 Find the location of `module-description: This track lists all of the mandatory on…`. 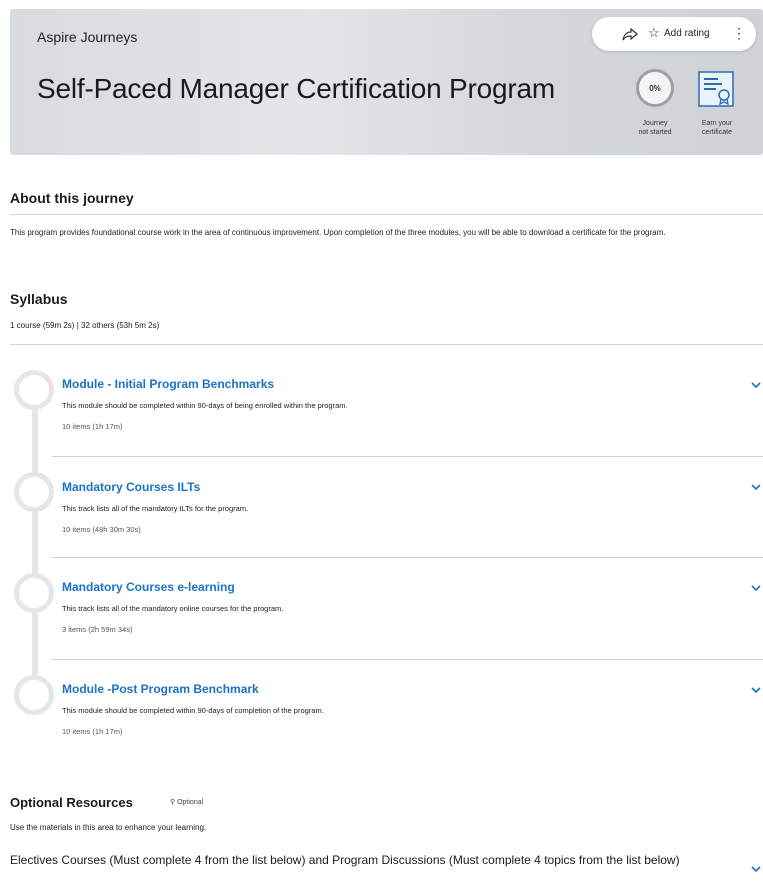

module-description: This track lists all of the mandatory on… is located at coordinates (173, 608).